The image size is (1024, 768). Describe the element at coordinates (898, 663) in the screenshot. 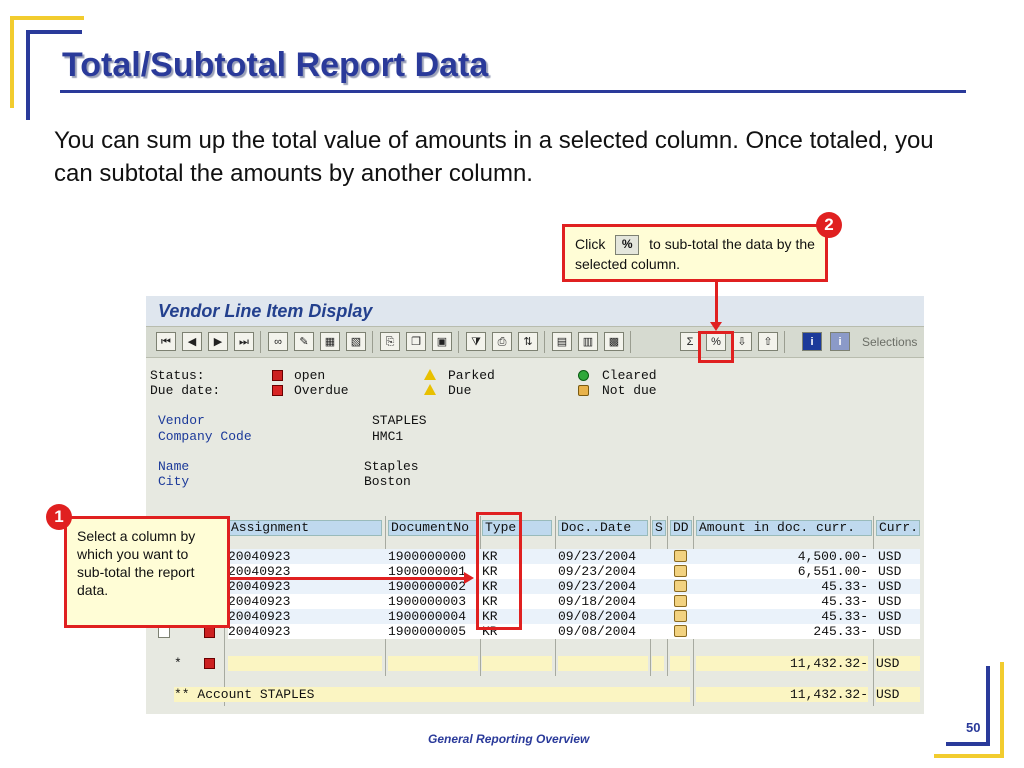

I see `total-currency: USD` at that location.